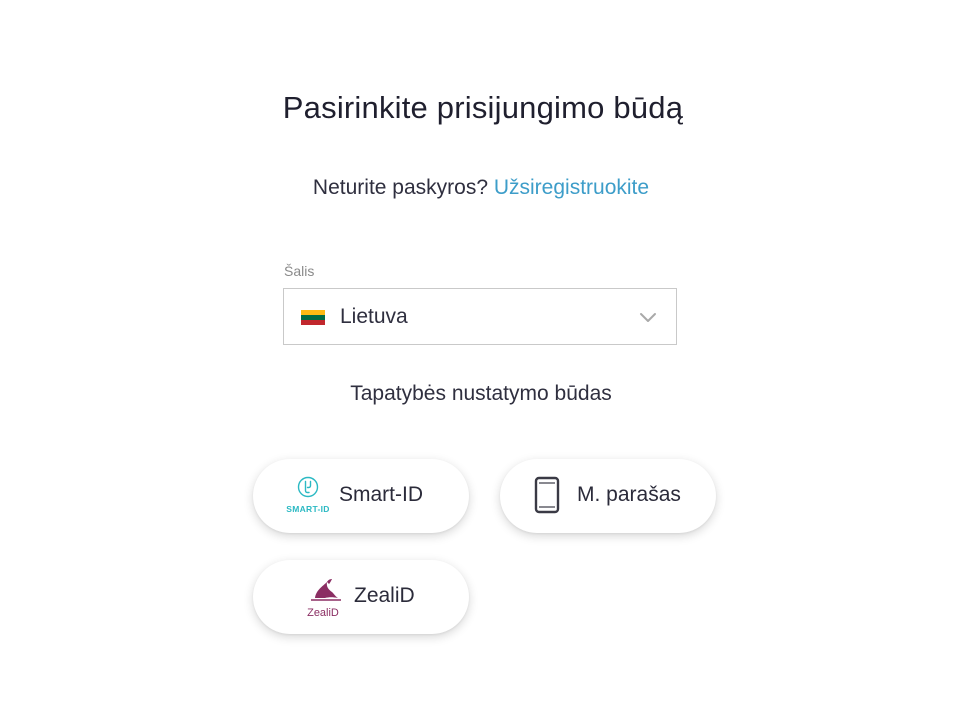 The width and height of the screenshot is (956, 702). I want to click on smart-id-label: Smart-ID, so click(381, 494).